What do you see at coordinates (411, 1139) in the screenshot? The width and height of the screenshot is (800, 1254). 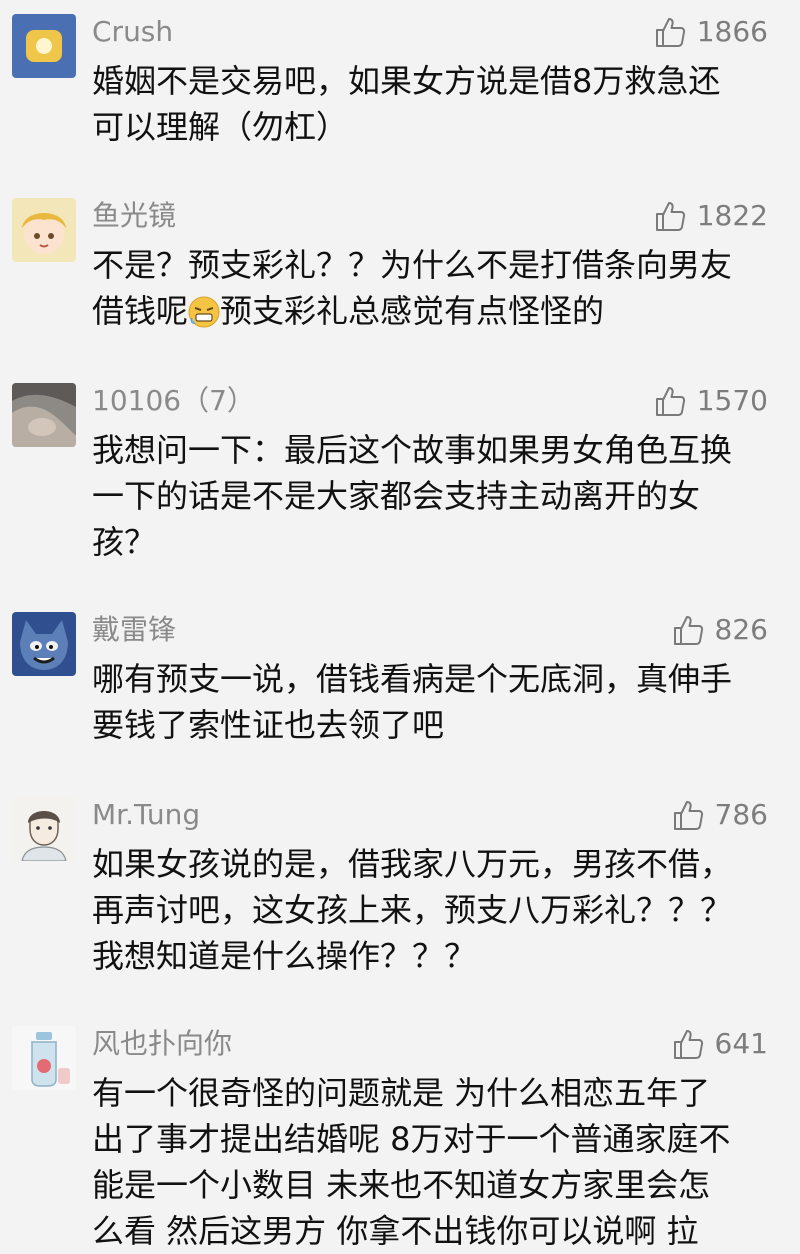 I see `comment-line: 出了事才提出结婚呢 8万对于一个普通家庭不` at bounding box center [411, 1139].